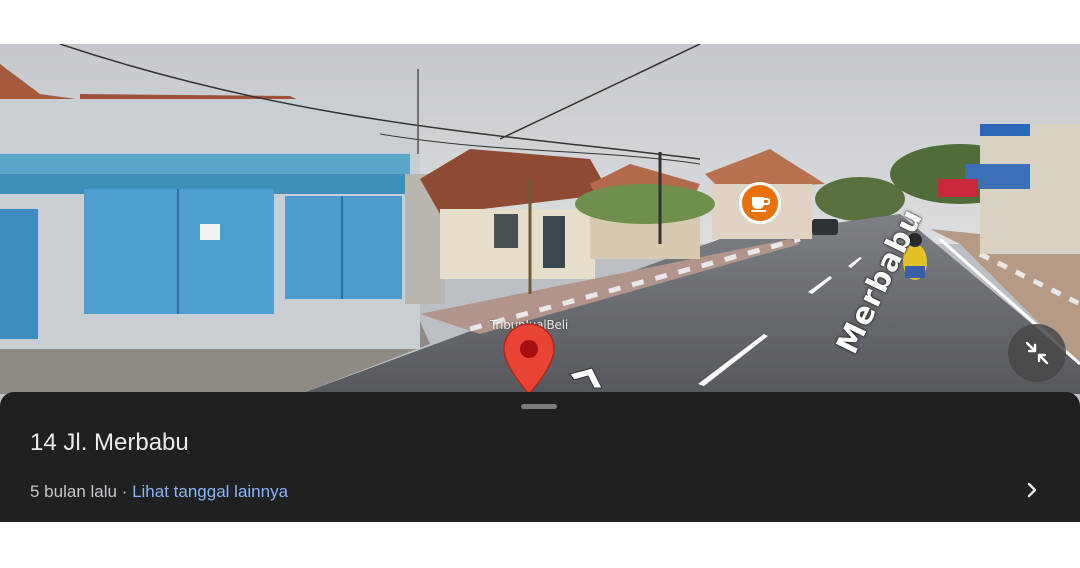 This screenshot has width=1080, height=568. I want to click on imagery-date-row: 5 bulan lalu · Lihat tanggal lainnya, so click(159, 492).